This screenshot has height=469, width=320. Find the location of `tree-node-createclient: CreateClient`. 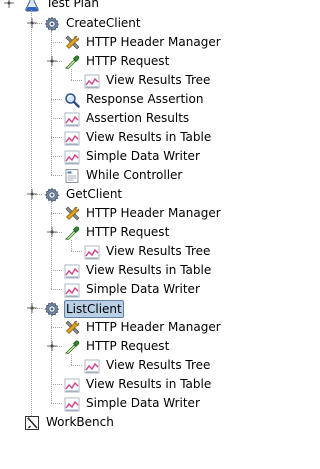

tree-node-createclient: CreateClient is located at coordinates (93, 23).